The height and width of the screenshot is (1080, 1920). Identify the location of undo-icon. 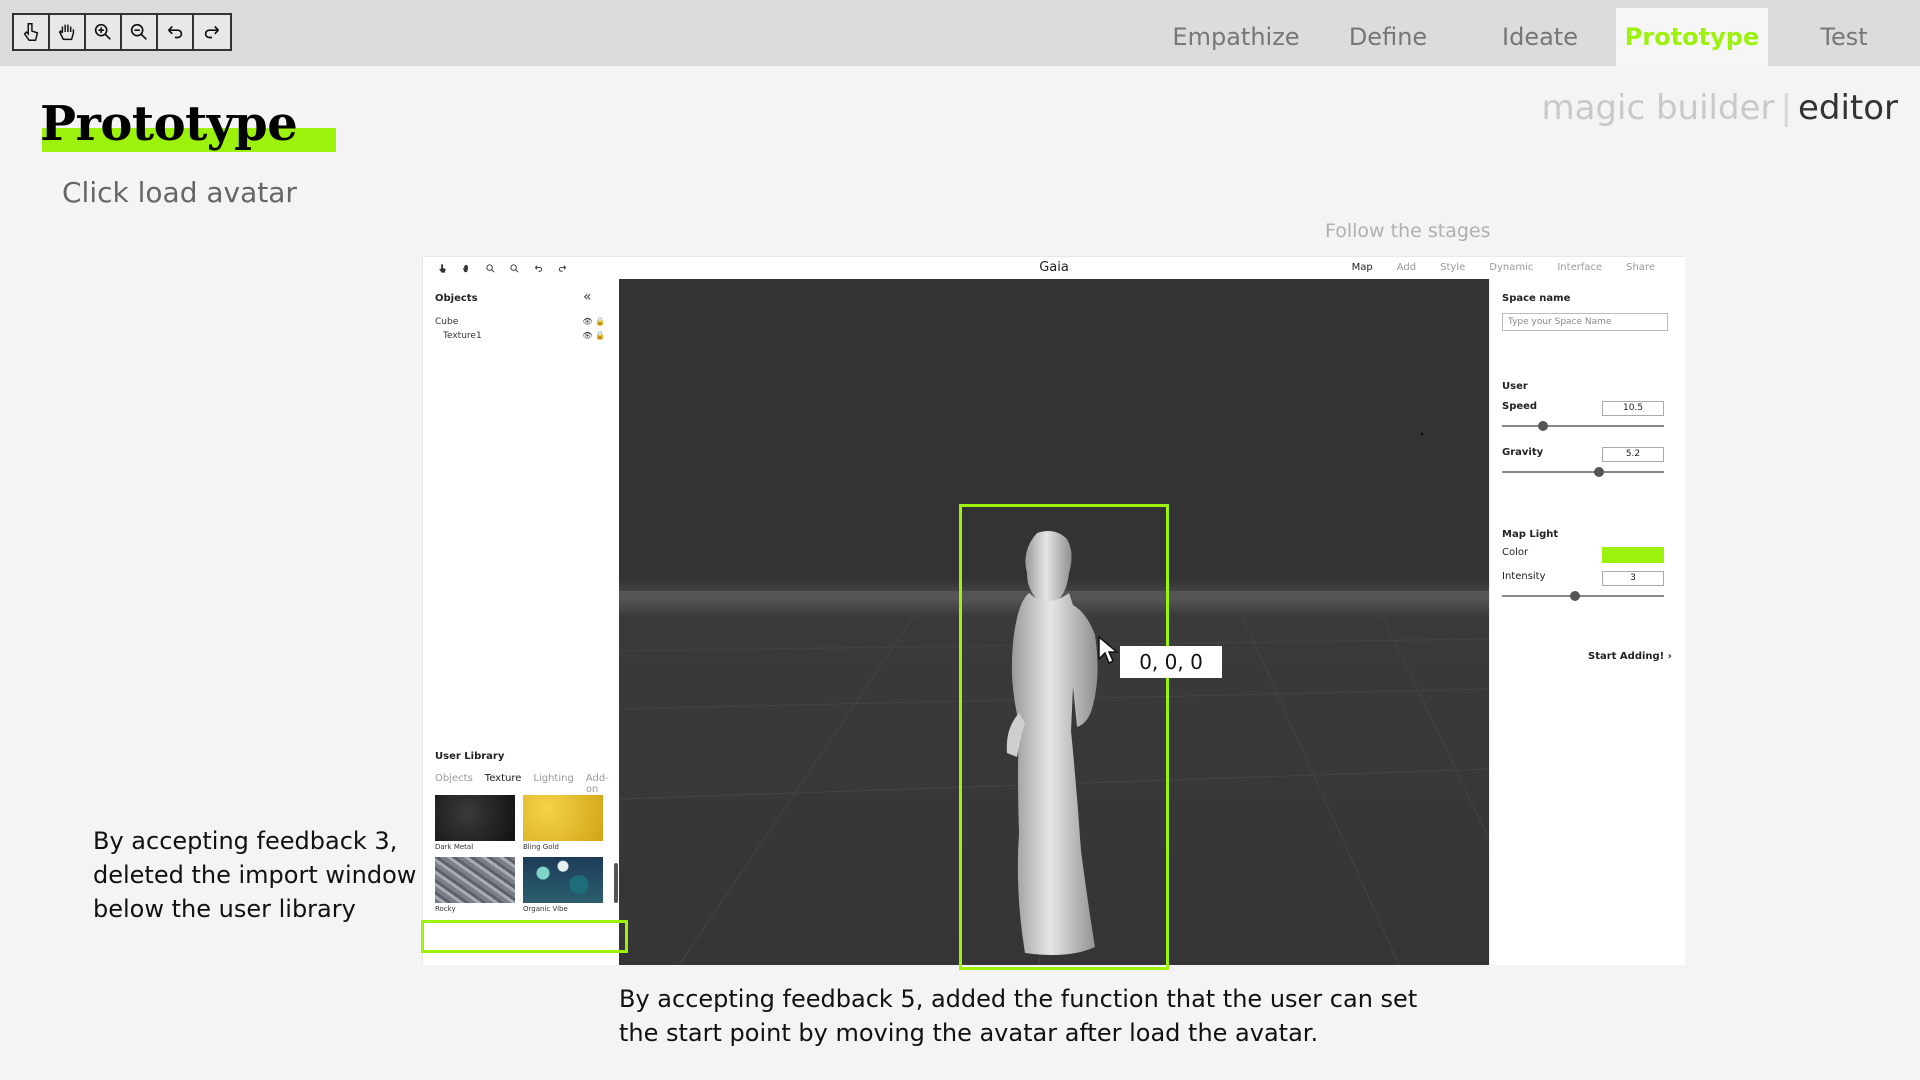
(175, 32).